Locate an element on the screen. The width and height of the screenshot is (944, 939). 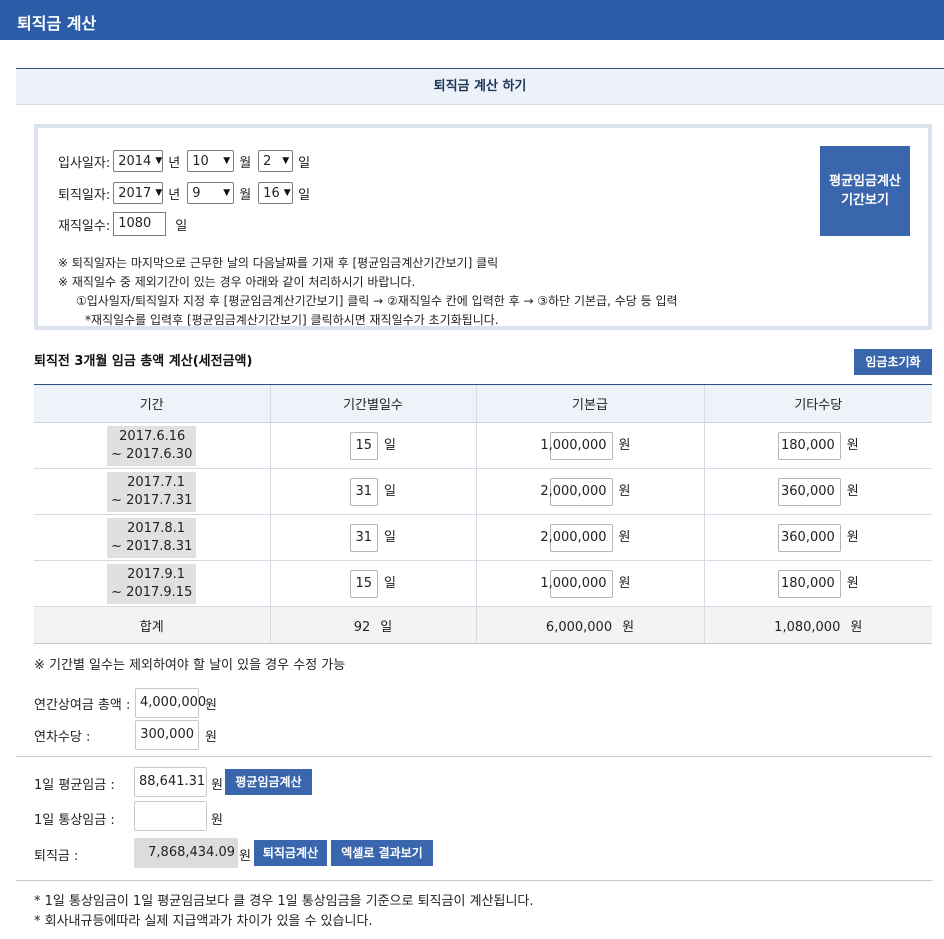
service-days-row: 재직일수: 1080 일 is located at coordinates (124, 224).